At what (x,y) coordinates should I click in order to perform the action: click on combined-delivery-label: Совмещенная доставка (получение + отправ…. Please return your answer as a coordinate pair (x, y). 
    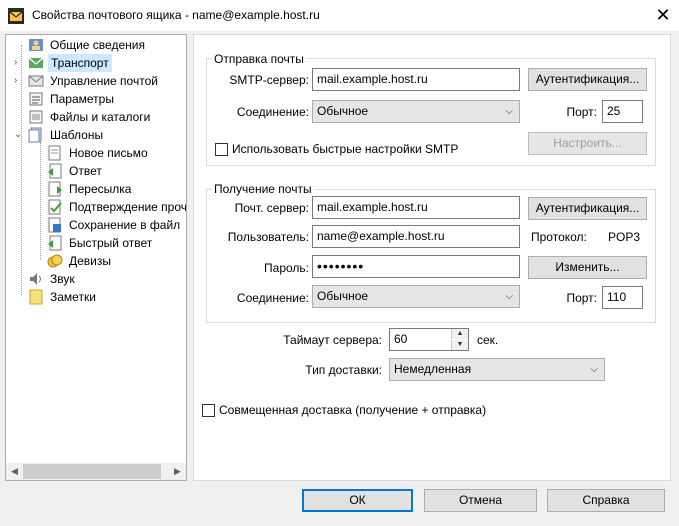
    Looking at the image, I should click on (353, 410).